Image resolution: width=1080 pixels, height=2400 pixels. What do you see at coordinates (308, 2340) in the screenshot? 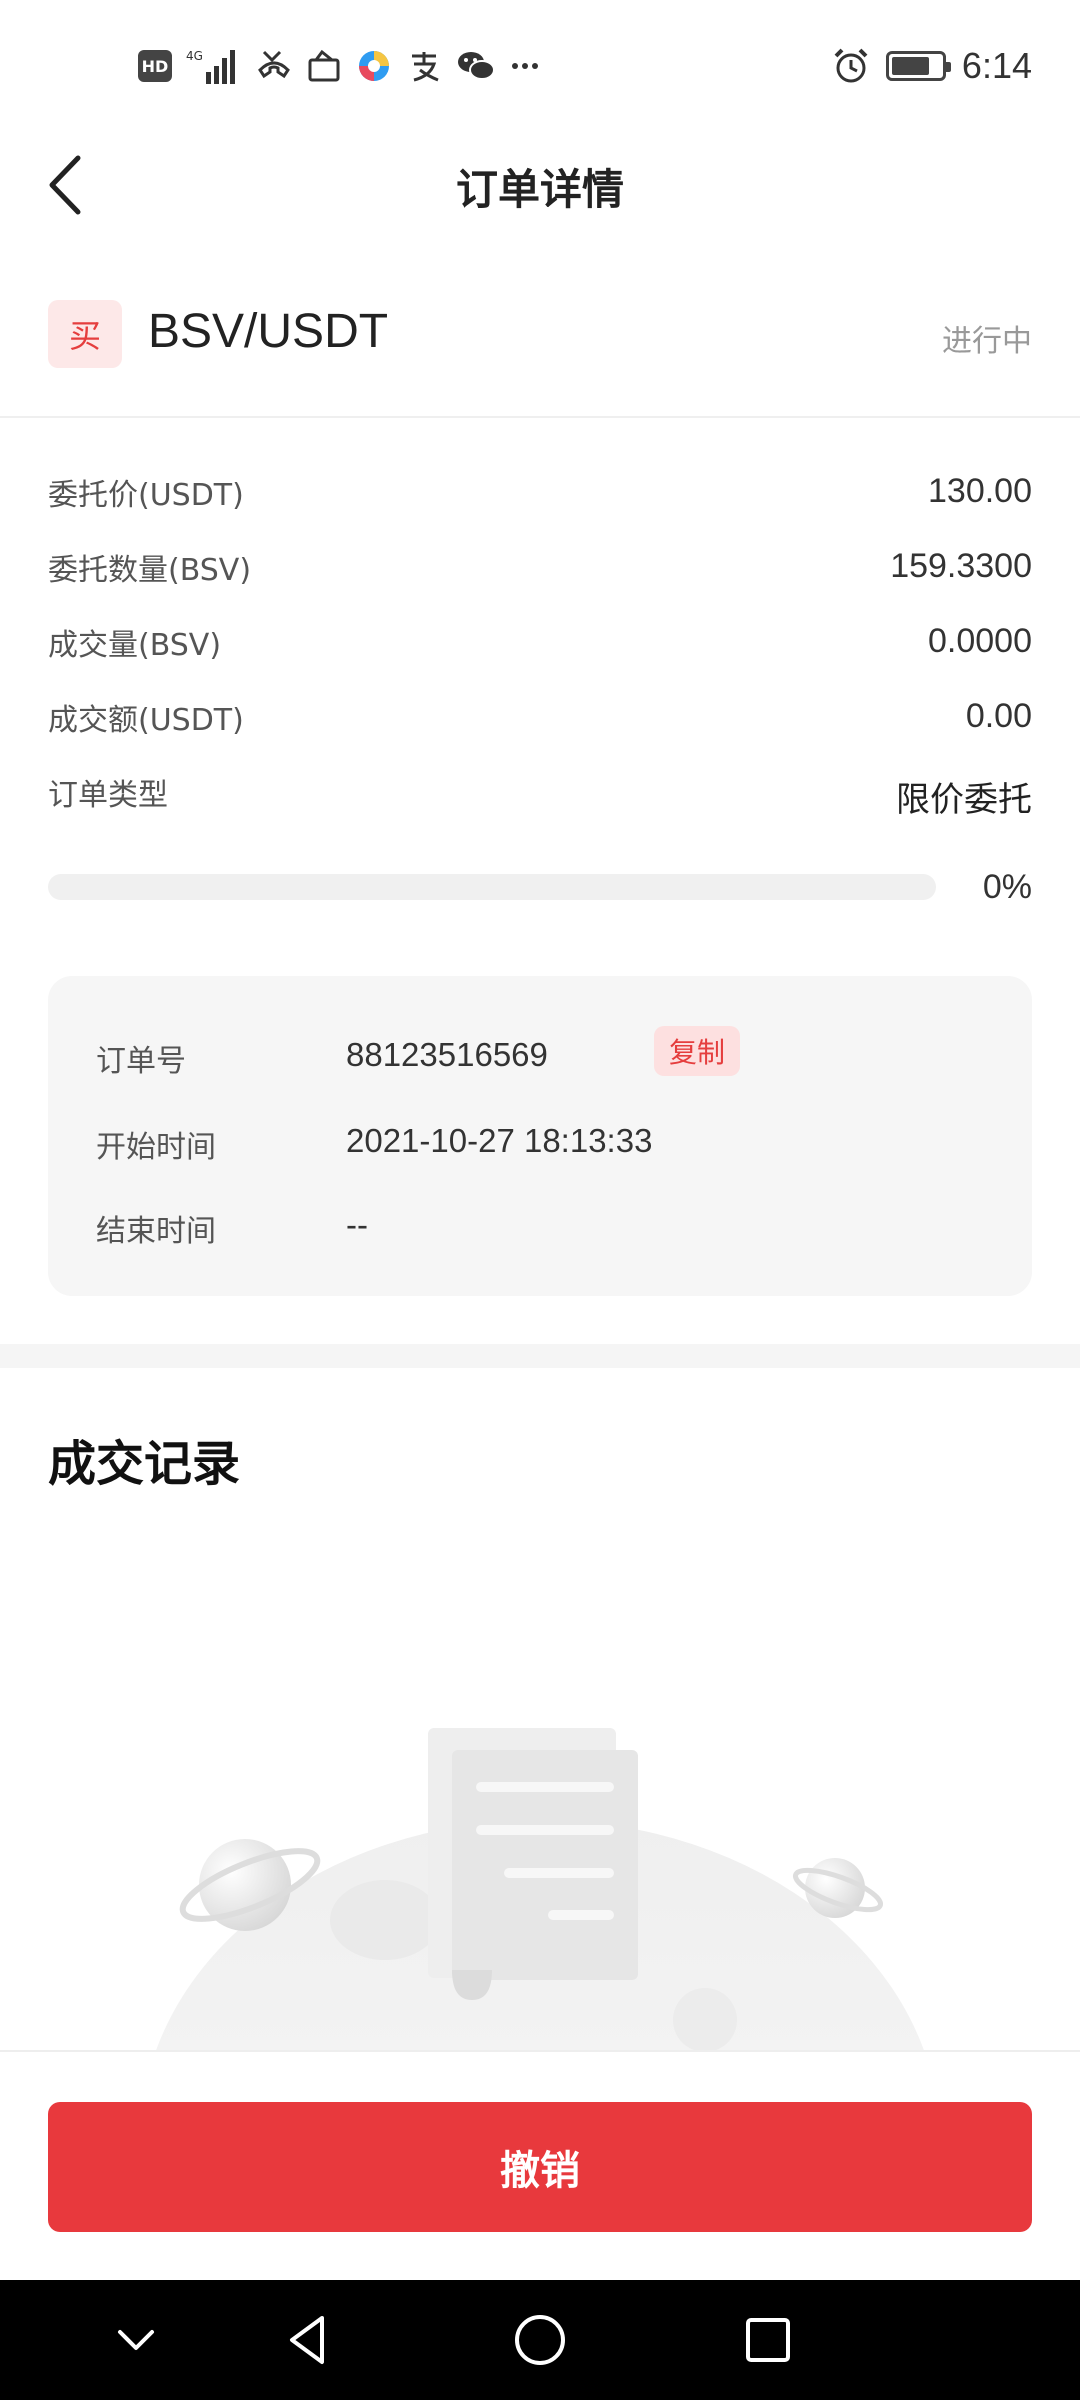
I see `back-icon` at bounding box center [308, 2340].